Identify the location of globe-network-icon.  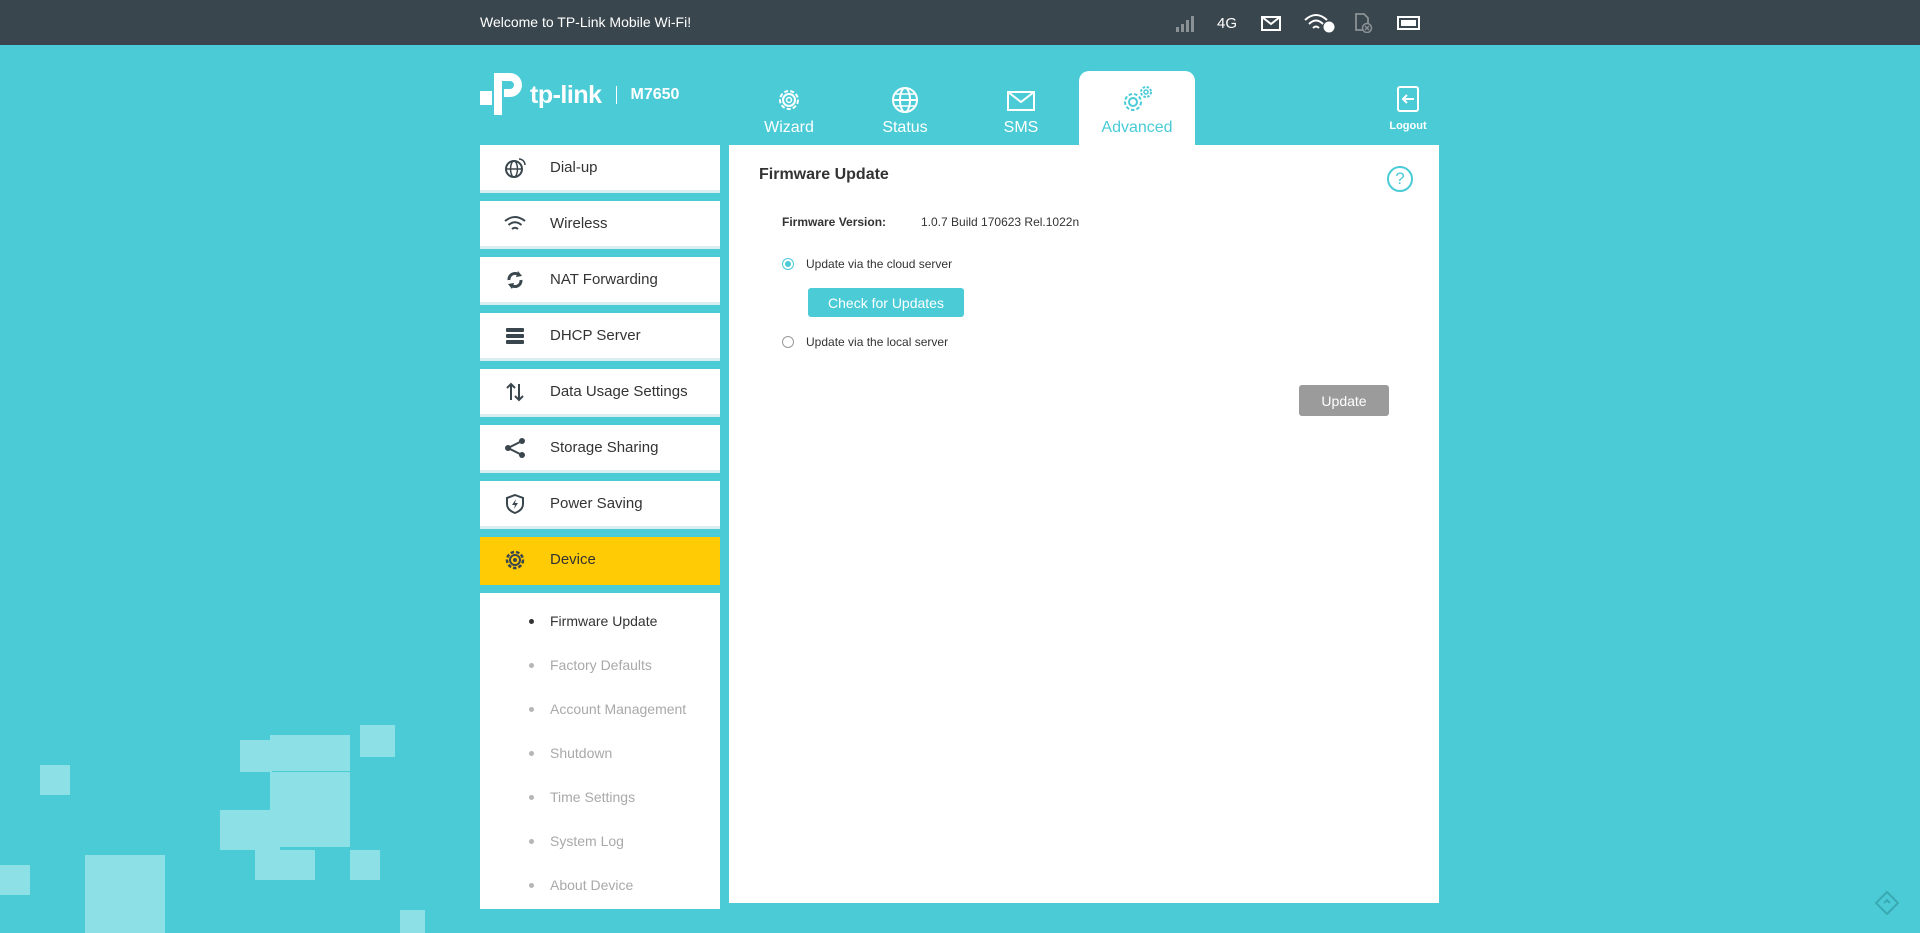
(515, 168).